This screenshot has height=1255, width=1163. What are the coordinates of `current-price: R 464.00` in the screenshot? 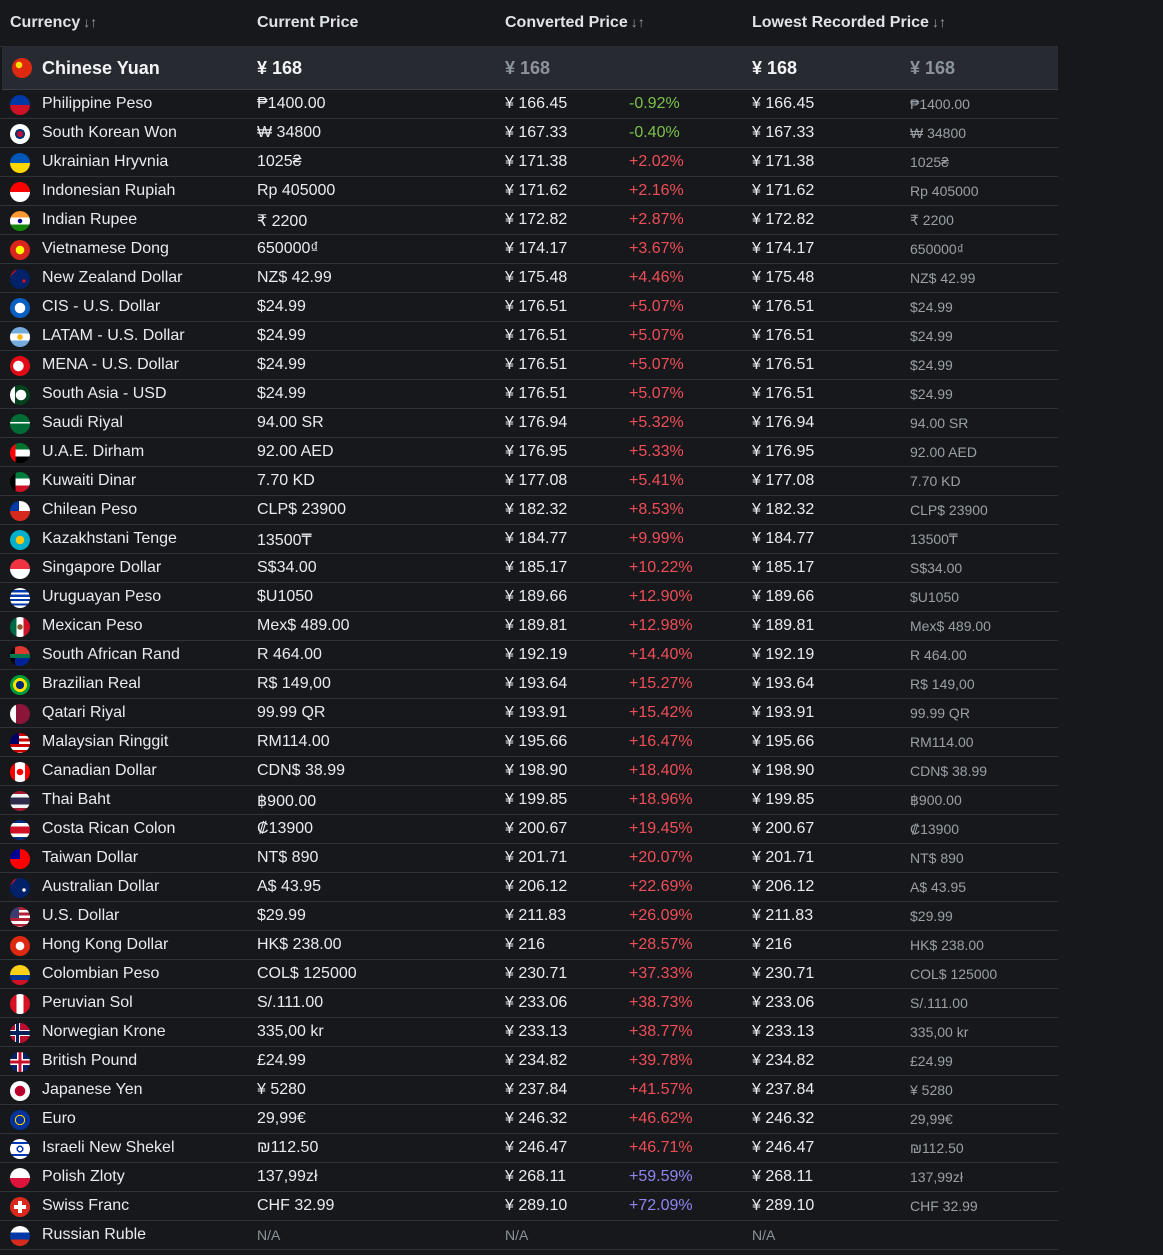 It's located at (289, 654).